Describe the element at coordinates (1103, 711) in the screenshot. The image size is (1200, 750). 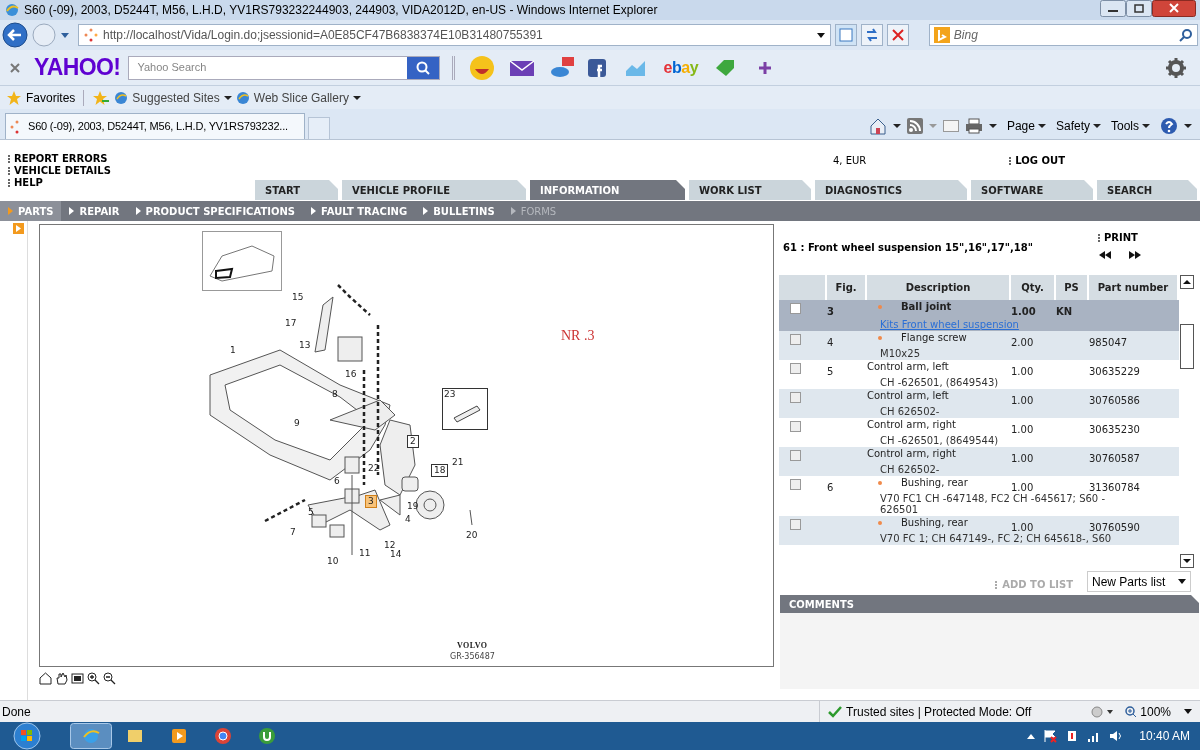
I see `protection-icon` at that location.